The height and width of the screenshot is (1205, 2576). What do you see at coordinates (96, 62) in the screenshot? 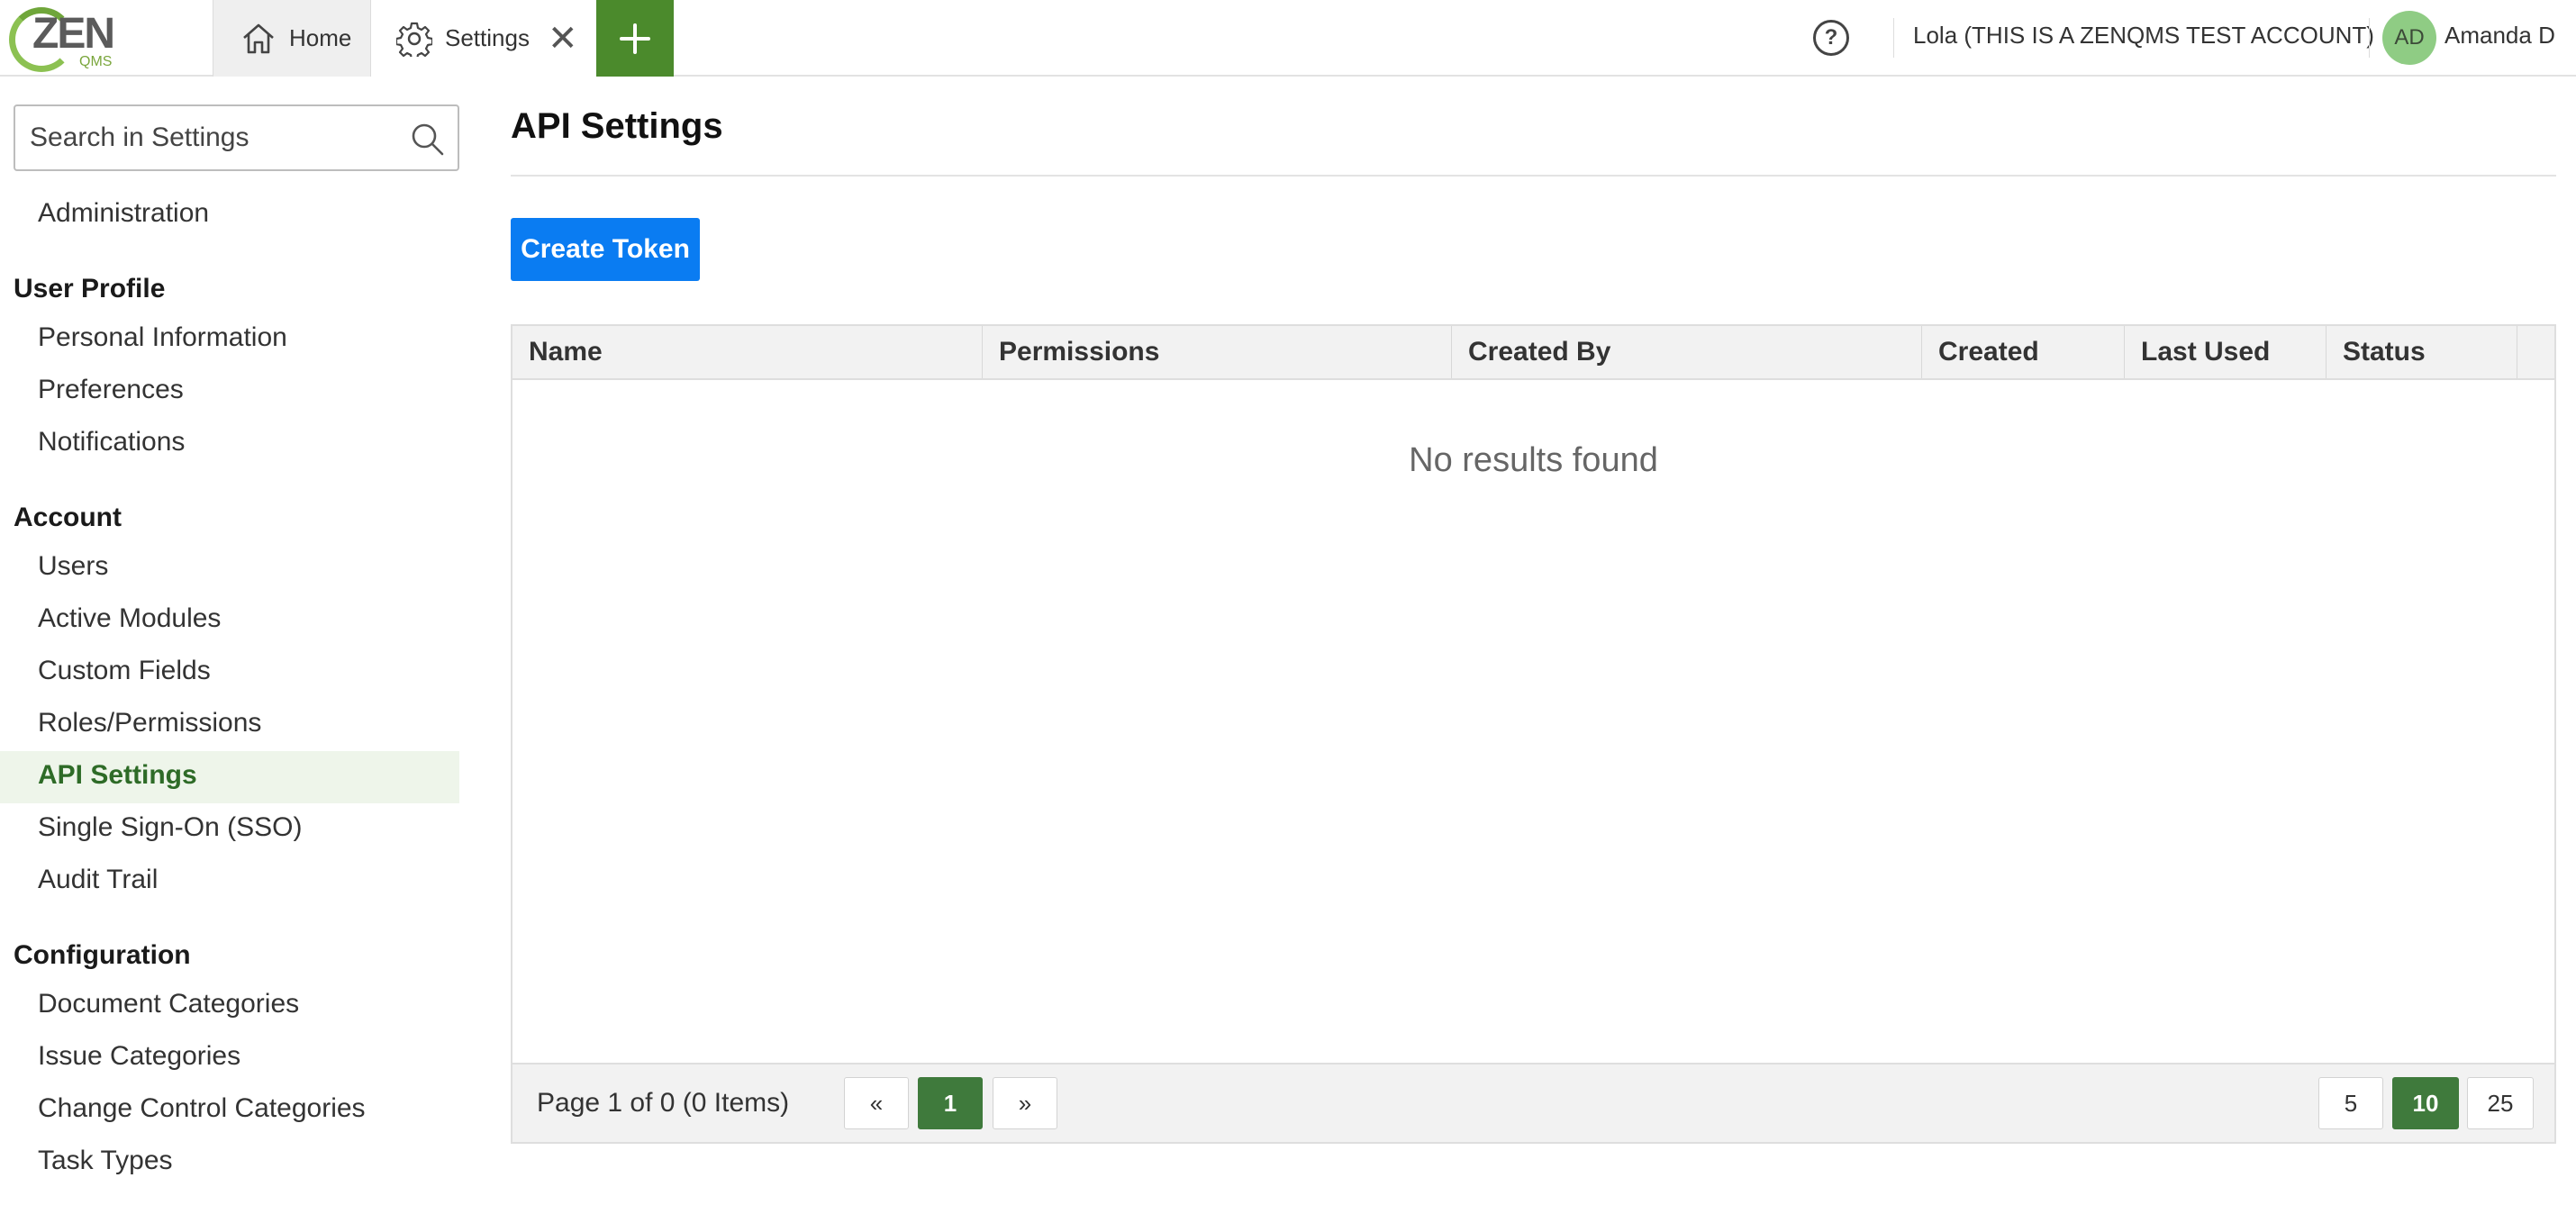
I see `logo-subtext: QMS` at bounding box center [96, 62].